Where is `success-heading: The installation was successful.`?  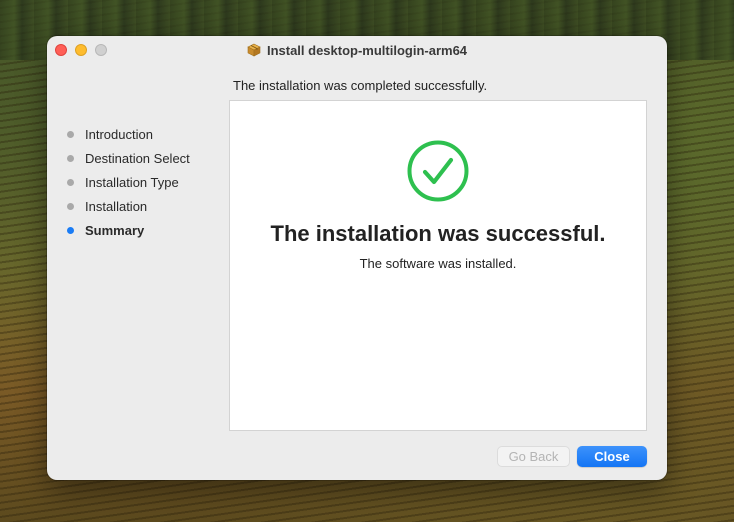
success-heading: The installation was successful. is located at coordinates (438, 233).